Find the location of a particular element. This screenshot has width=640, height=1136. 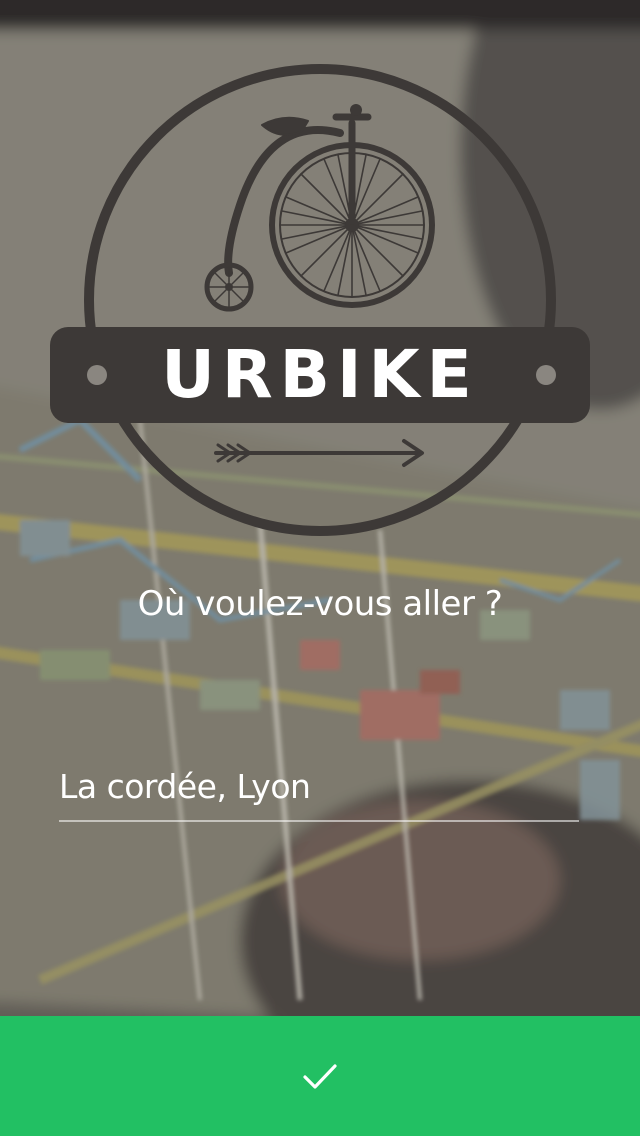

destination-input is located at coordinates (319, 792).